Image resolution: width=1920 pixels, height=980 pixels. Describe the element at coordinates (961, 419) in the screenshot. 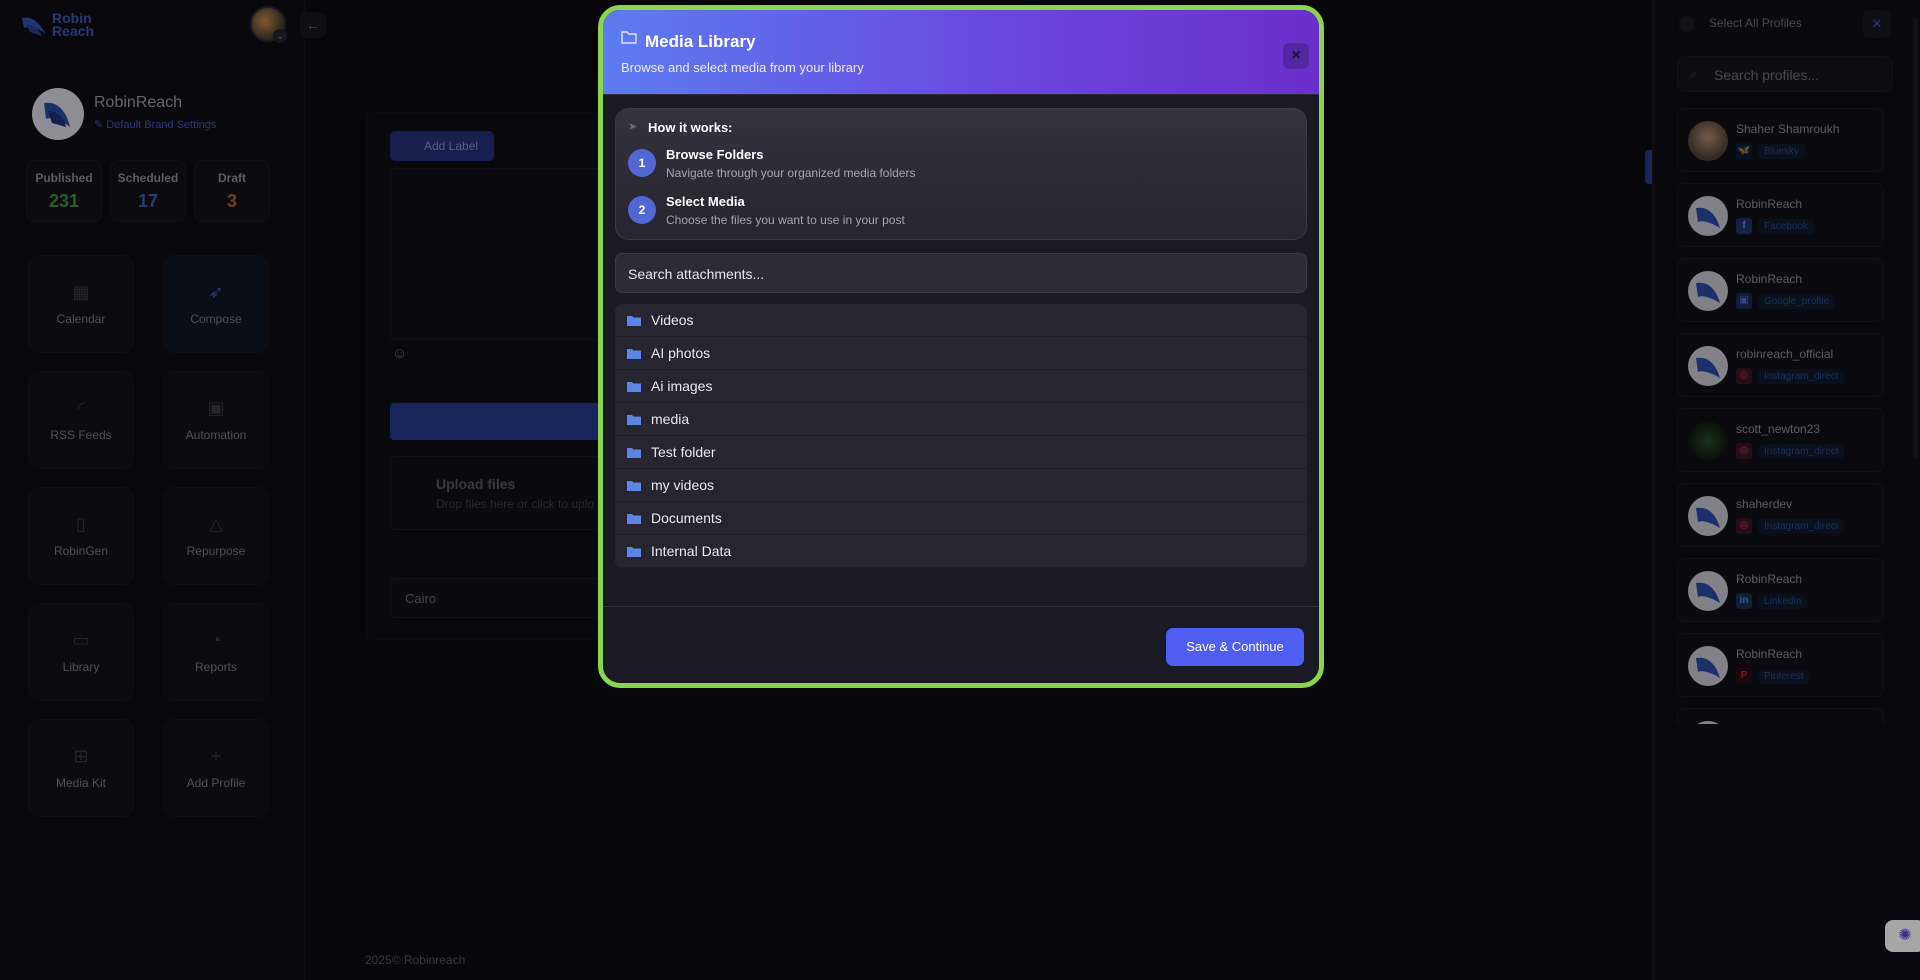

I see `folder-item: media` at that location.